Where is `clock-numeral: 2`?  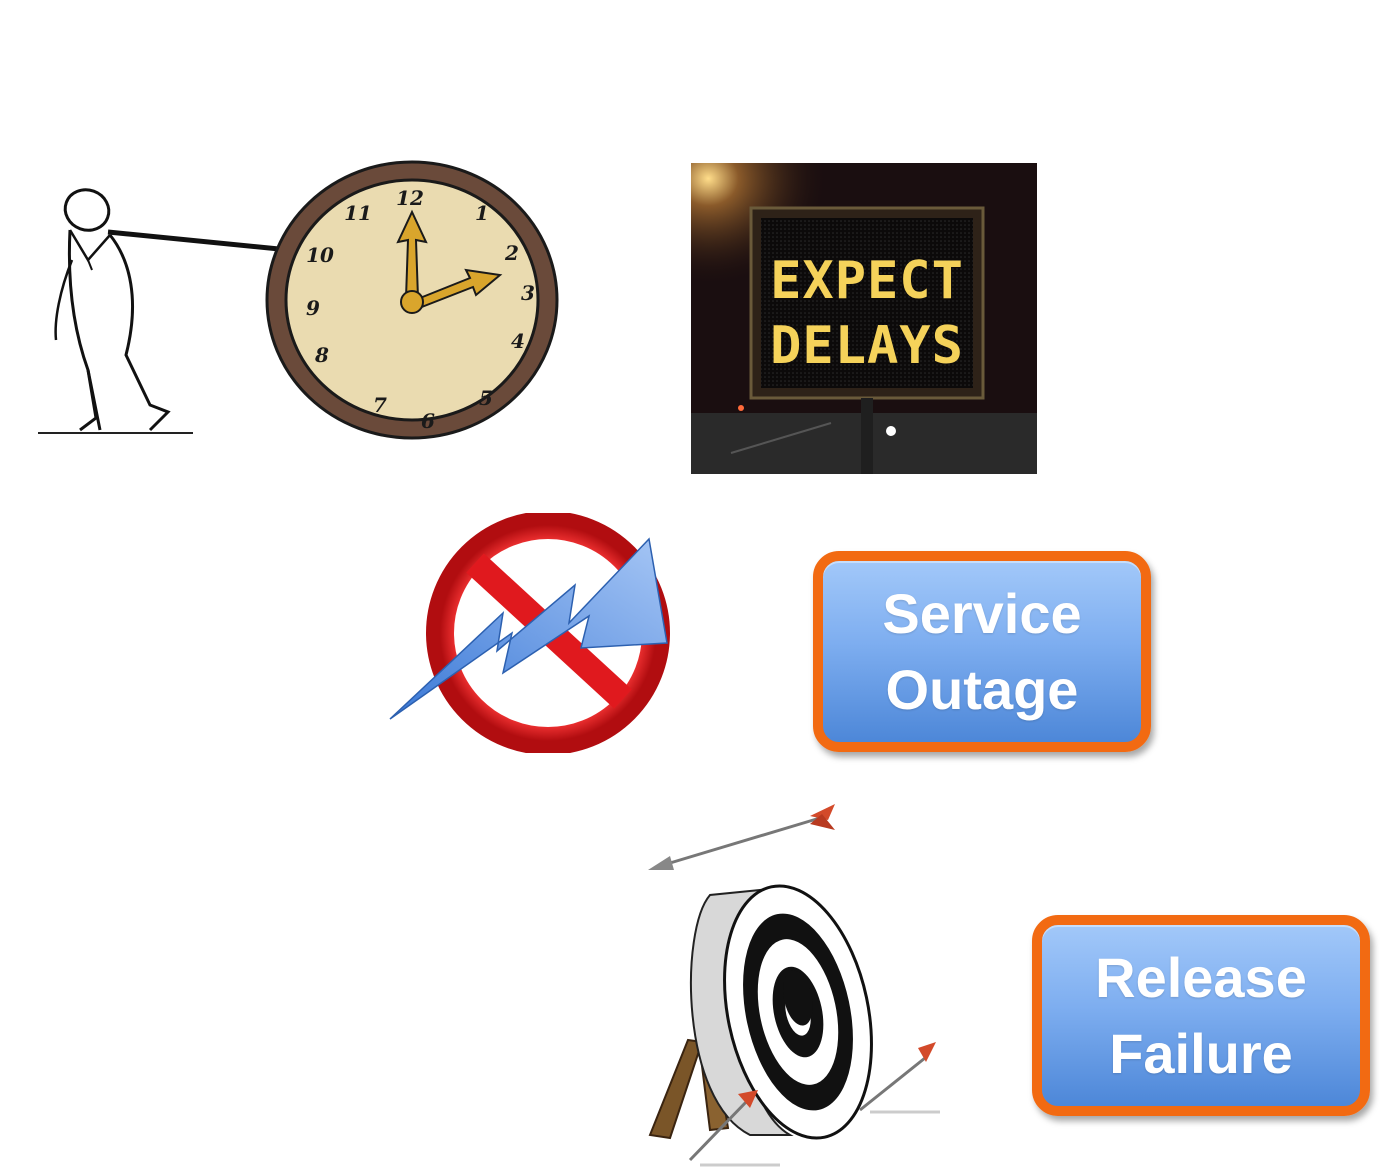 clock-numeral: 2 is located at coordinates (511, 253).